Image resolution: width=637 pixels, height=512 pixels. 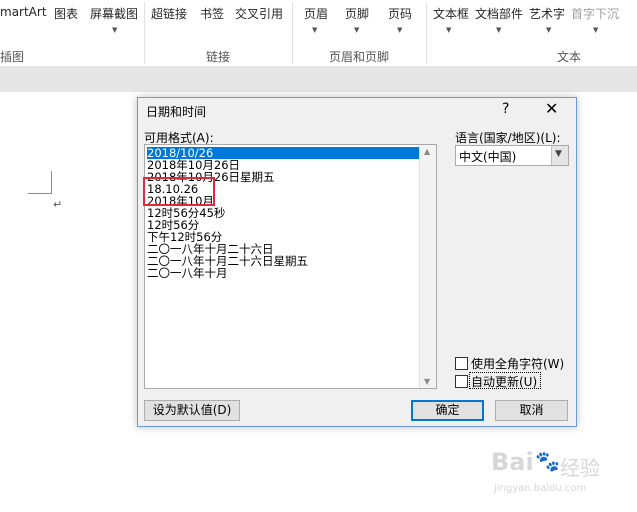 What do you see at coordinates (176, 112) in the screenshot?
I see `dialog-title: 日期和时间` at bounding box center [176, 112].